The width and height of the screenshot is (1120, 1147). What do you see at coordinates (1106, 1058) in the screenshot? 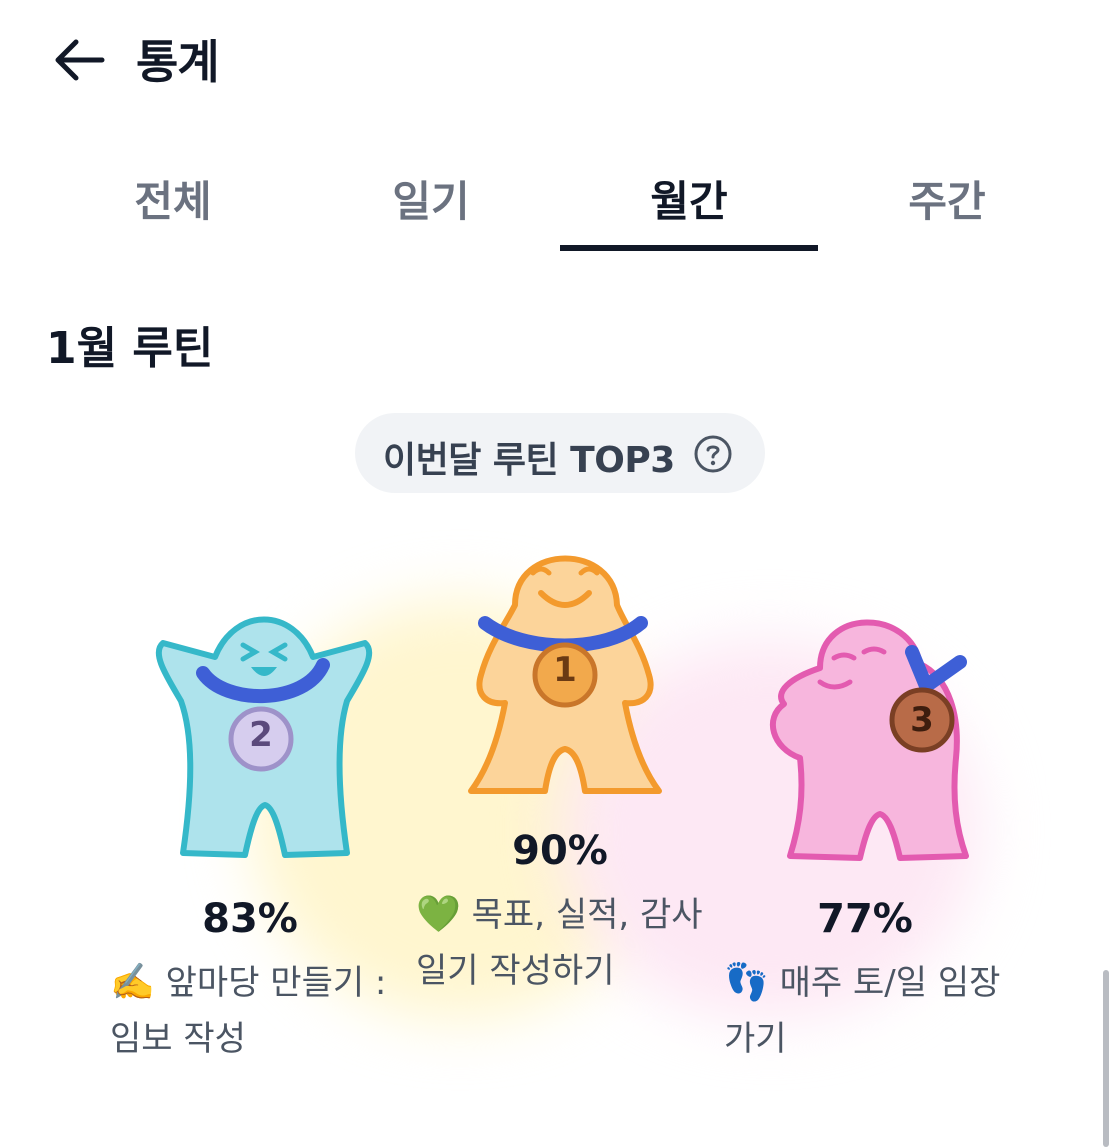
I see `scrollbar` at bounding box center [1106, 1058].